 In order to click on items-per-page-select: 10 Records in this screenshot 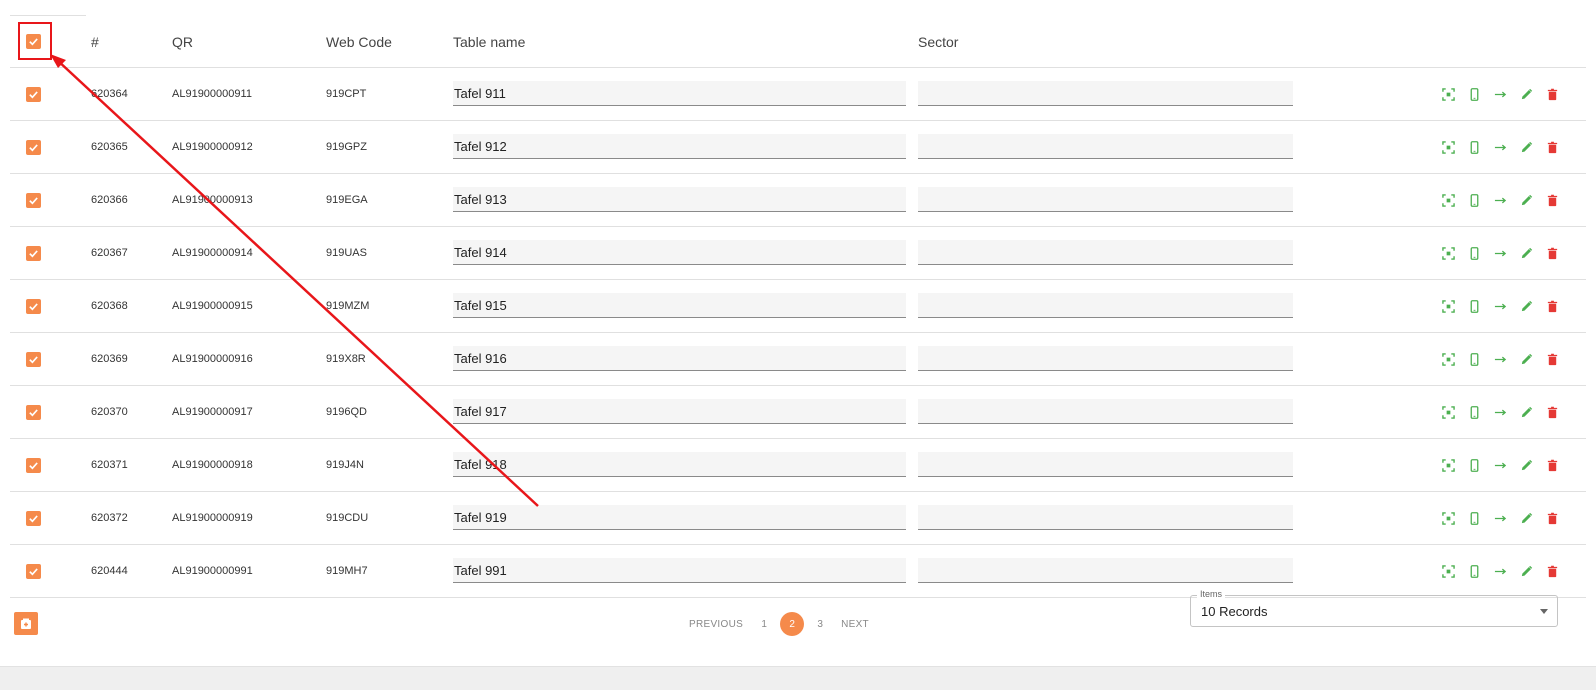, I will do `click(1374, 611)`.